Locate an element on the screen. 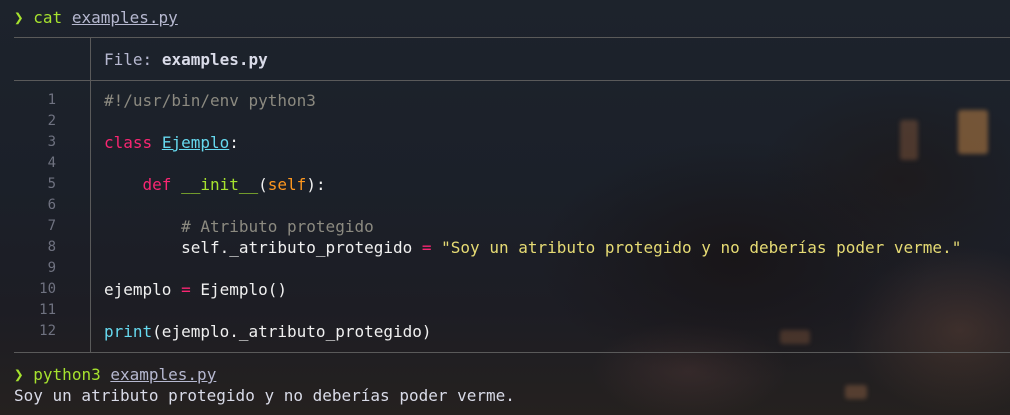 The height and width of the screenshot is (415, 1010). line-number: 2 is located at coordinates (51, 121).